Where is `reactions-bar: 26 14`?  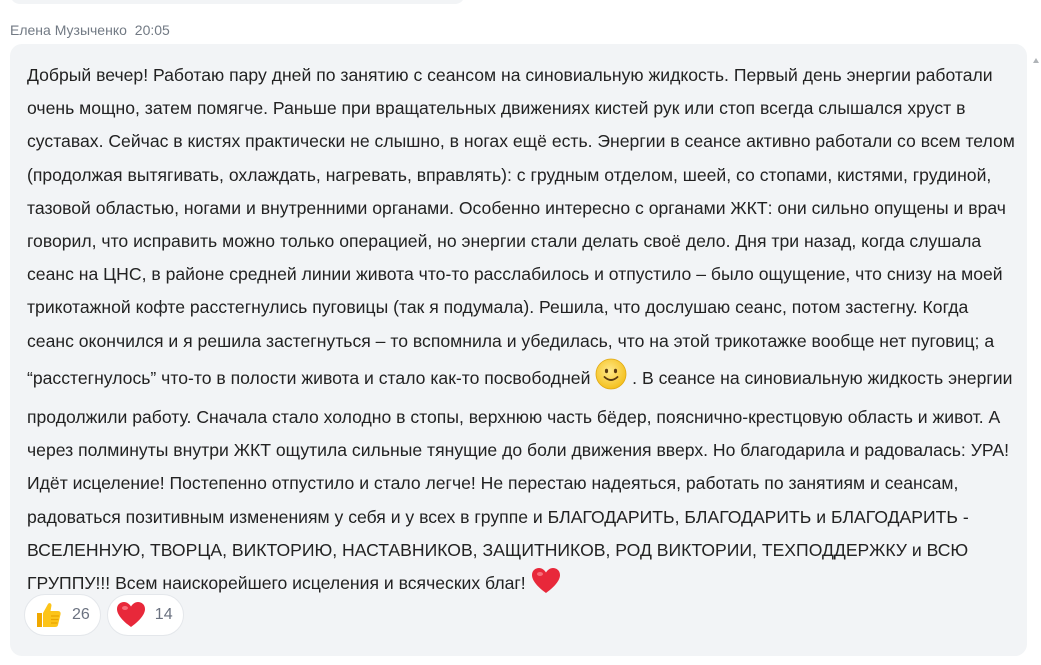
reactions-bar: 26 14 is located at coordinates (104, 615).